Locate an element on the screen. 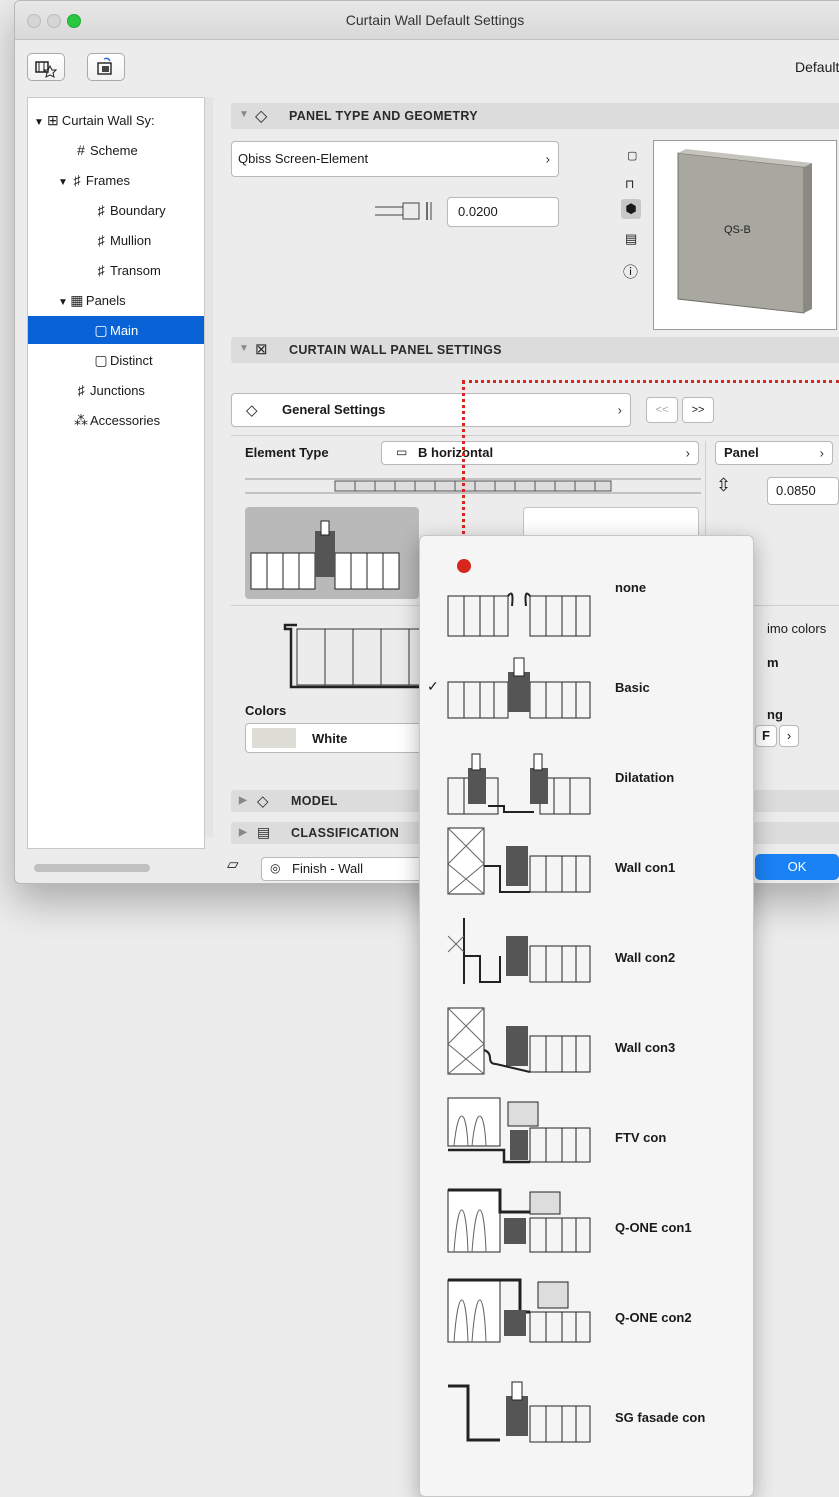 The image size is (839, 1497). tree-item-curtain-wall: ▼ ⊞ Curtain Wall Sy: is located at coordinates (94, 120).